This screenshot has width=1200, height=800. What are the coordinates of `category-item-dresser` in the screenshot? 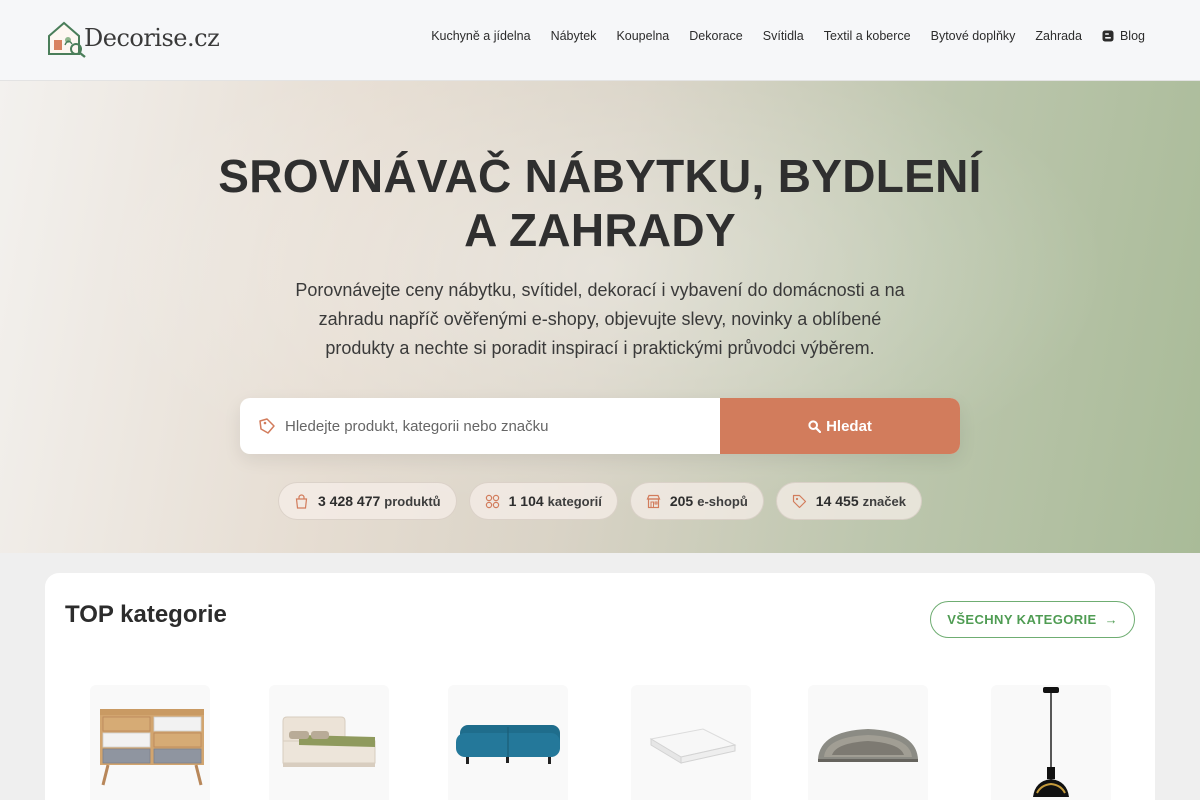 It's located at (150, 742).